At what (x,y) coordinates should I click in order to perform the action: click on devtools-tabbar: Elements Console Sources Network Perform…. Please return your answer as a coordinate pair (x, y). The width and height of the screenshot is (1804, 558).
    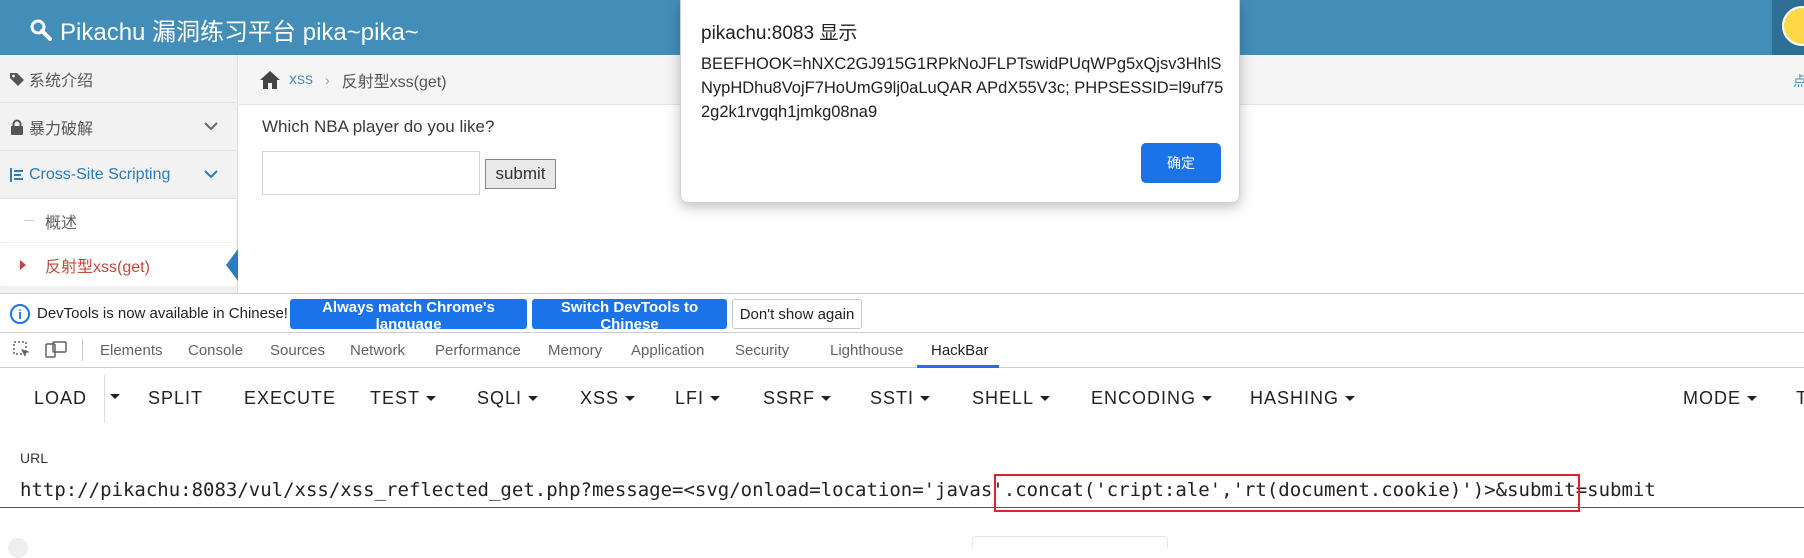
    Looking at the image, I should click on (902, 350).